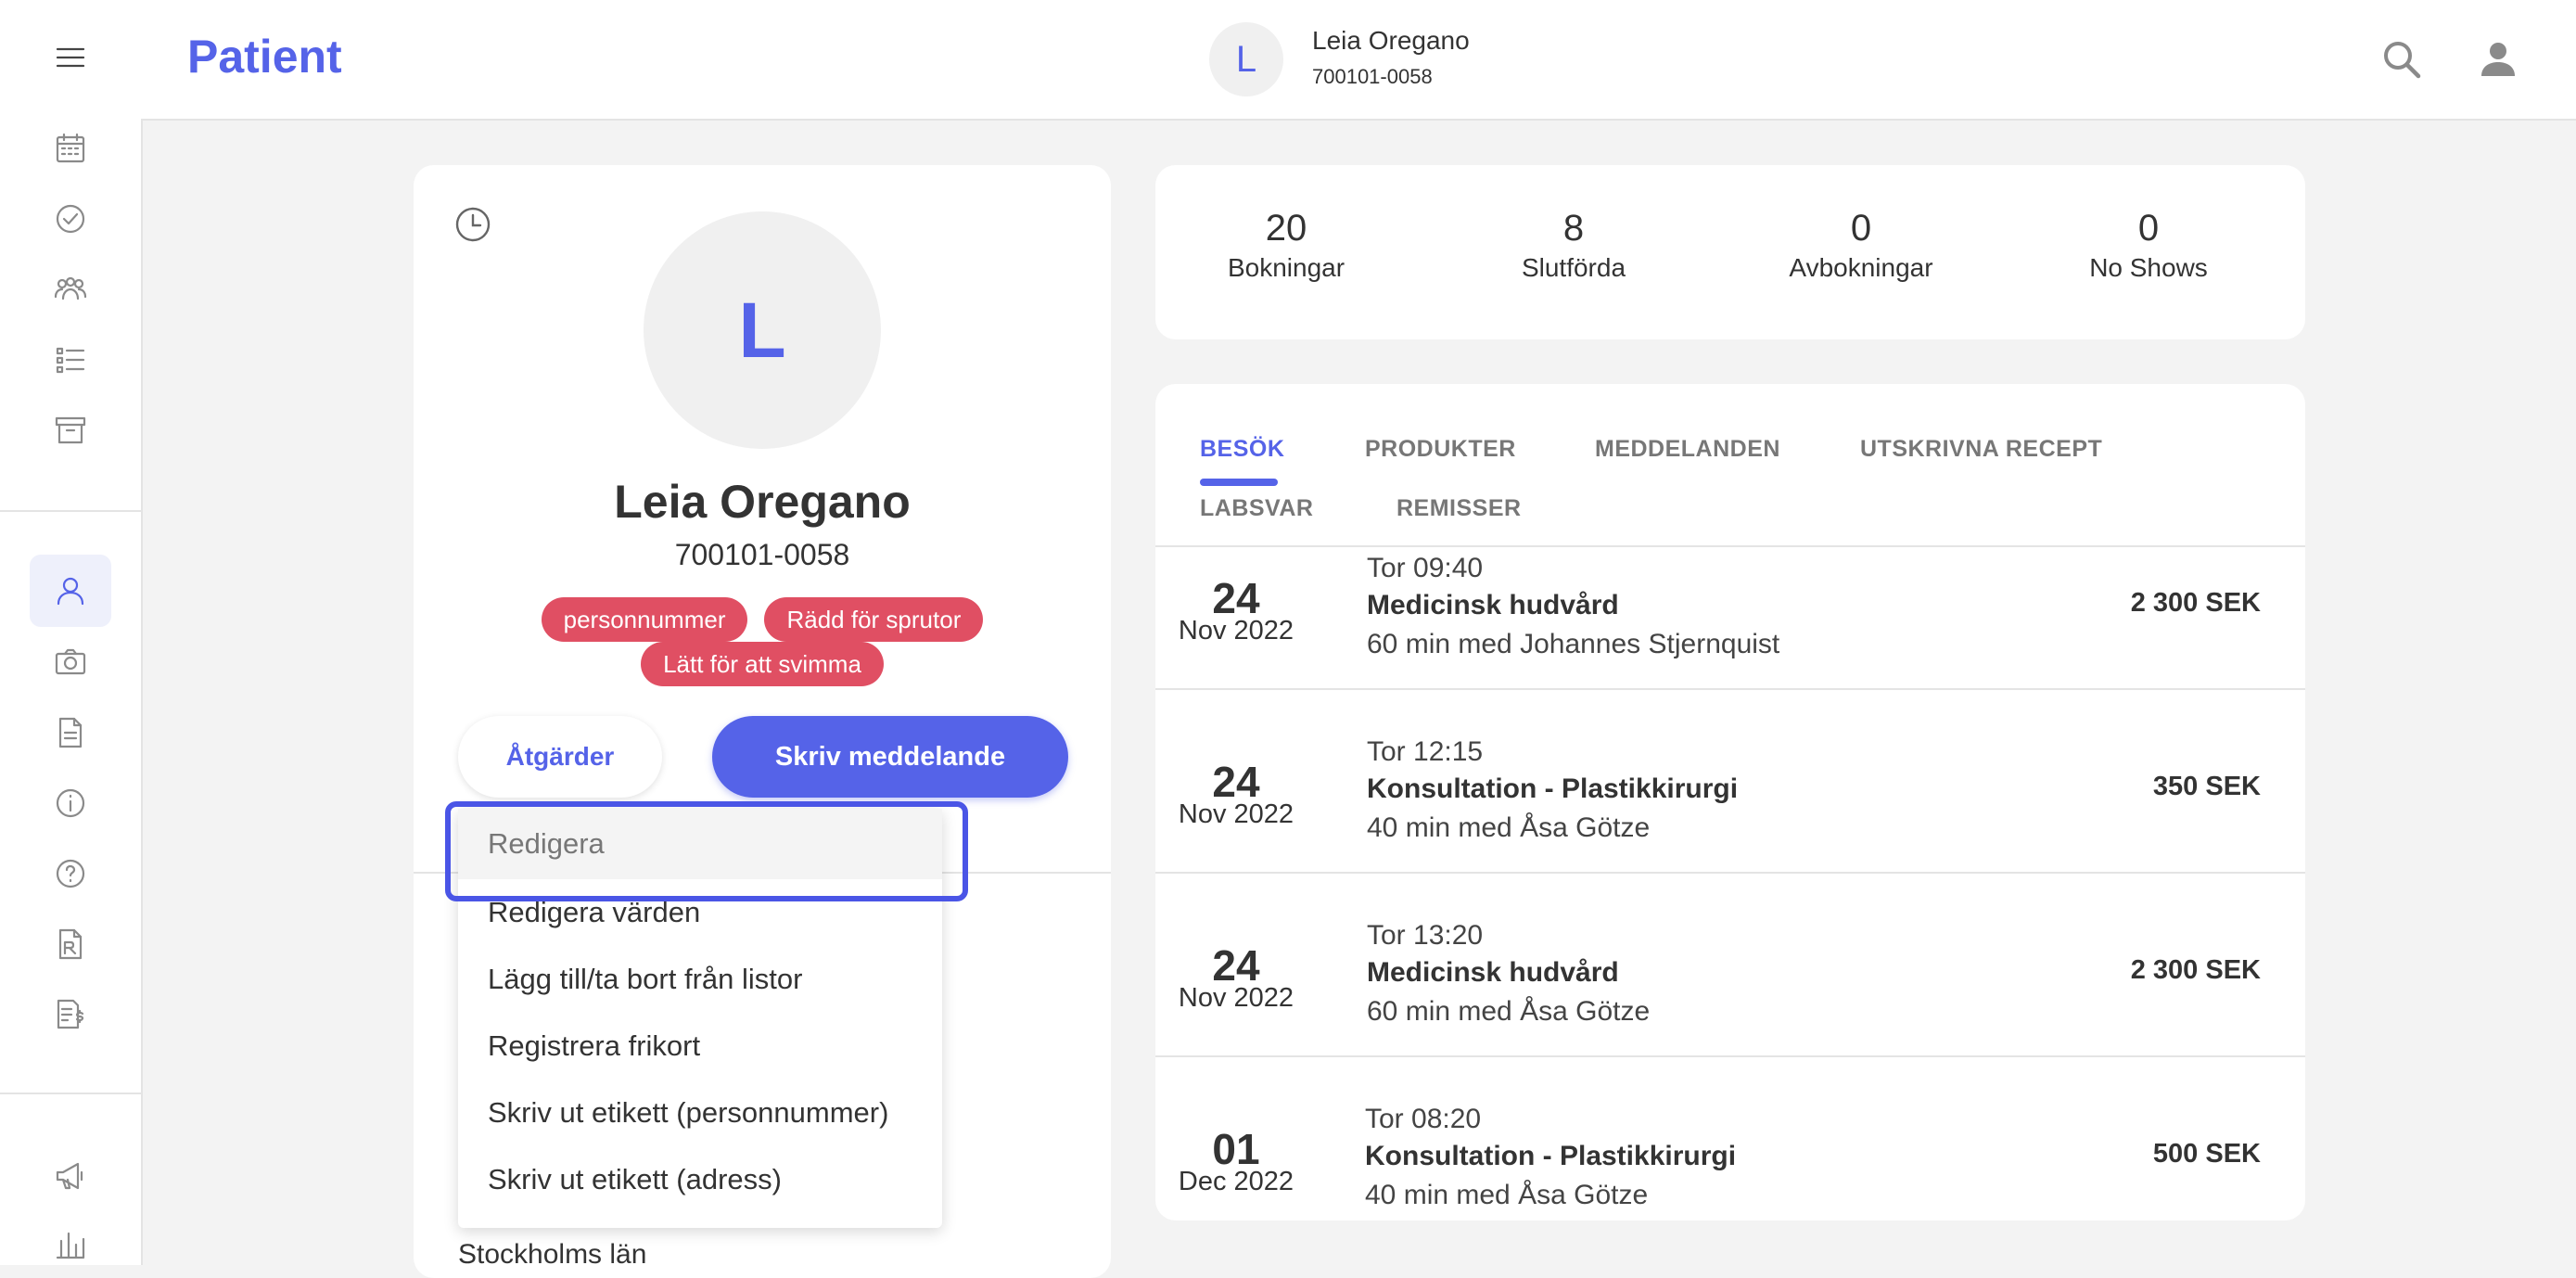 The width and height of the screenshot is (2576, 1278). Describe the element at coordinates (1246, 59) in the screenshot. I see `header-avatar: L` at that location.